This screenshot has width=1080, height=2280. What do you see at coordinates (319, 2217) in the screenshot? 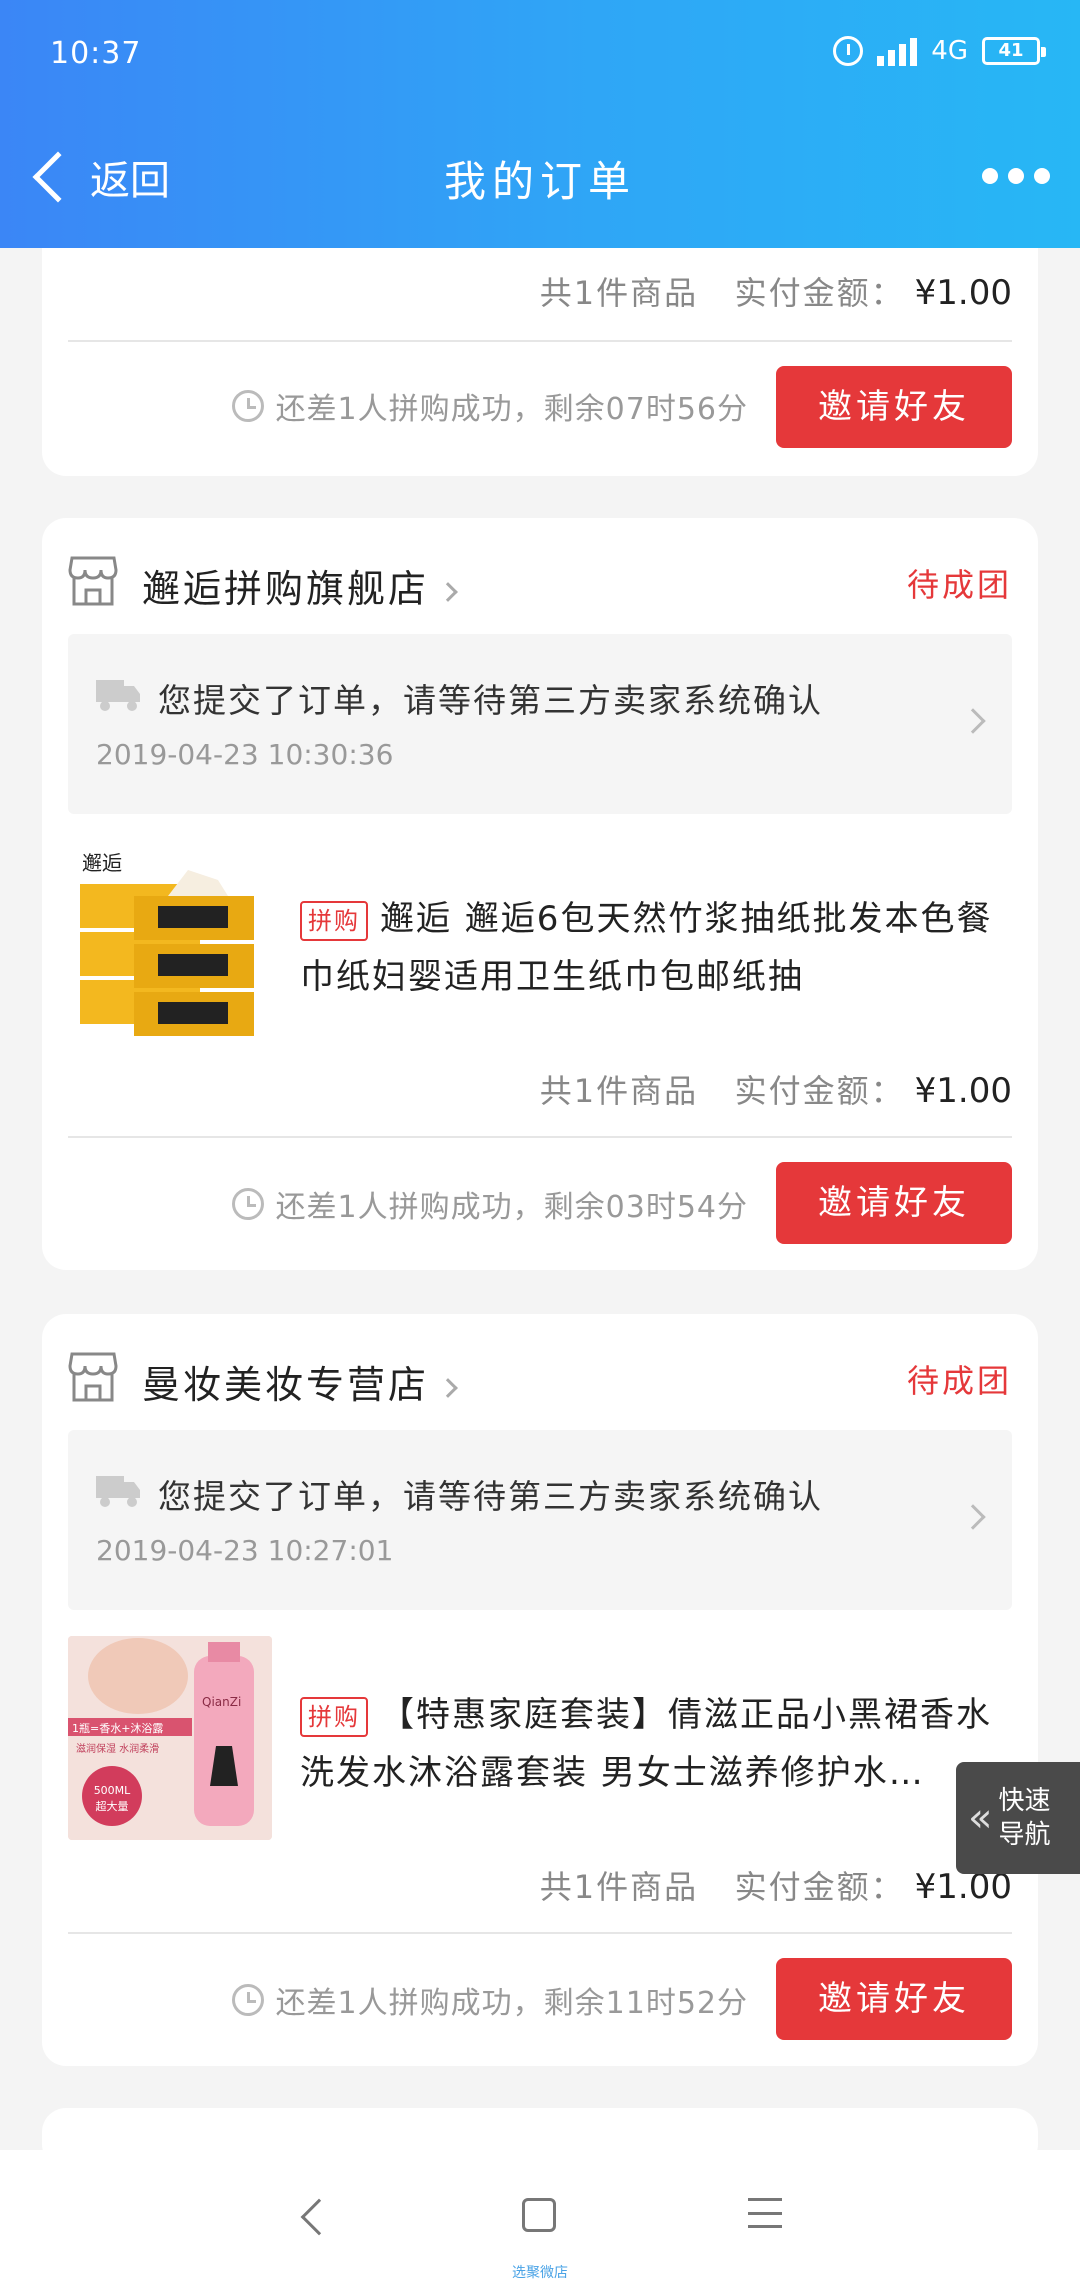
I see `nav-back-icon` at bounding box center [319, 2217].